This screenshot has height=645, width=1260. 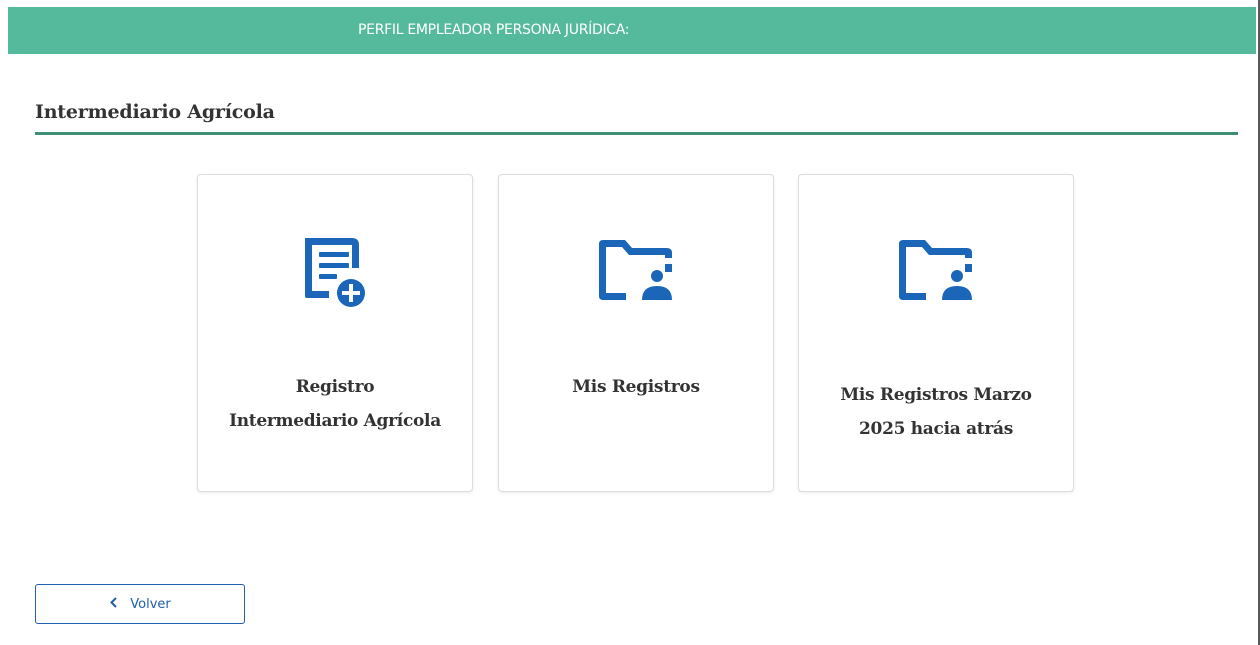 I want to click on card-label: Mis Registros, so click(x=636, y=387).